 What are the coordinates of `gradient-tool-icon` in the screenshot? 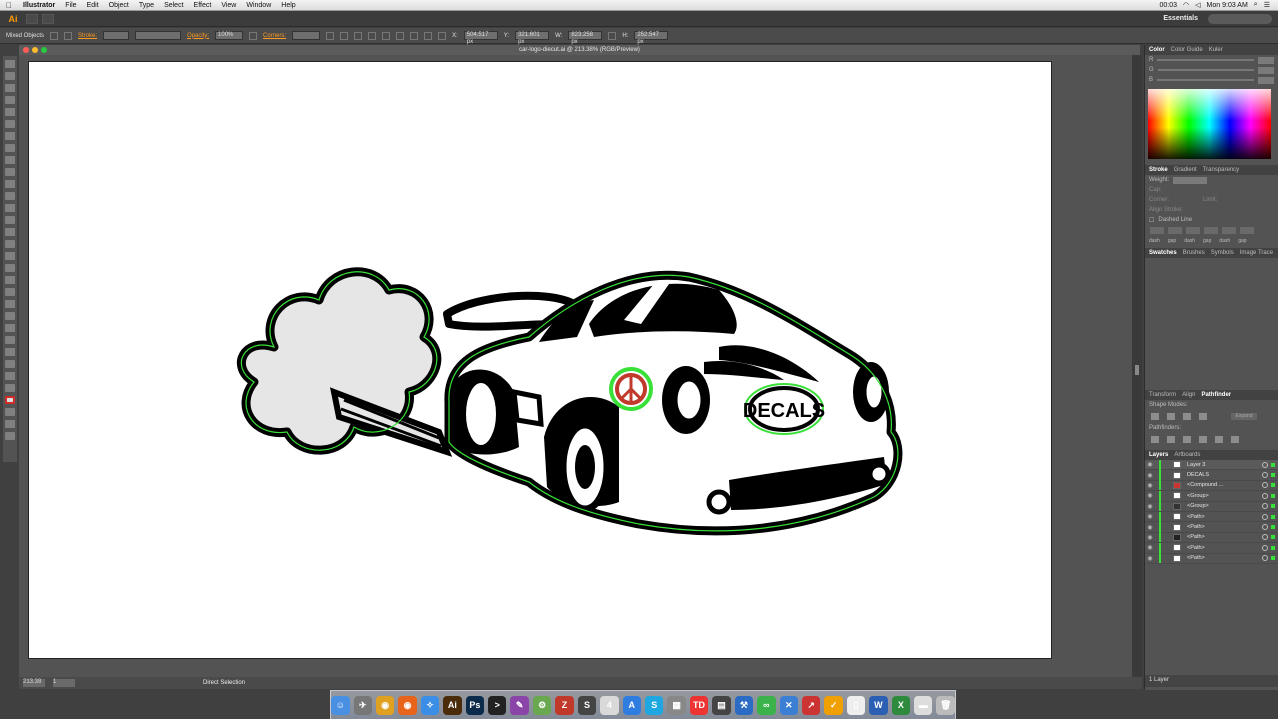 It's located at (10, 292).